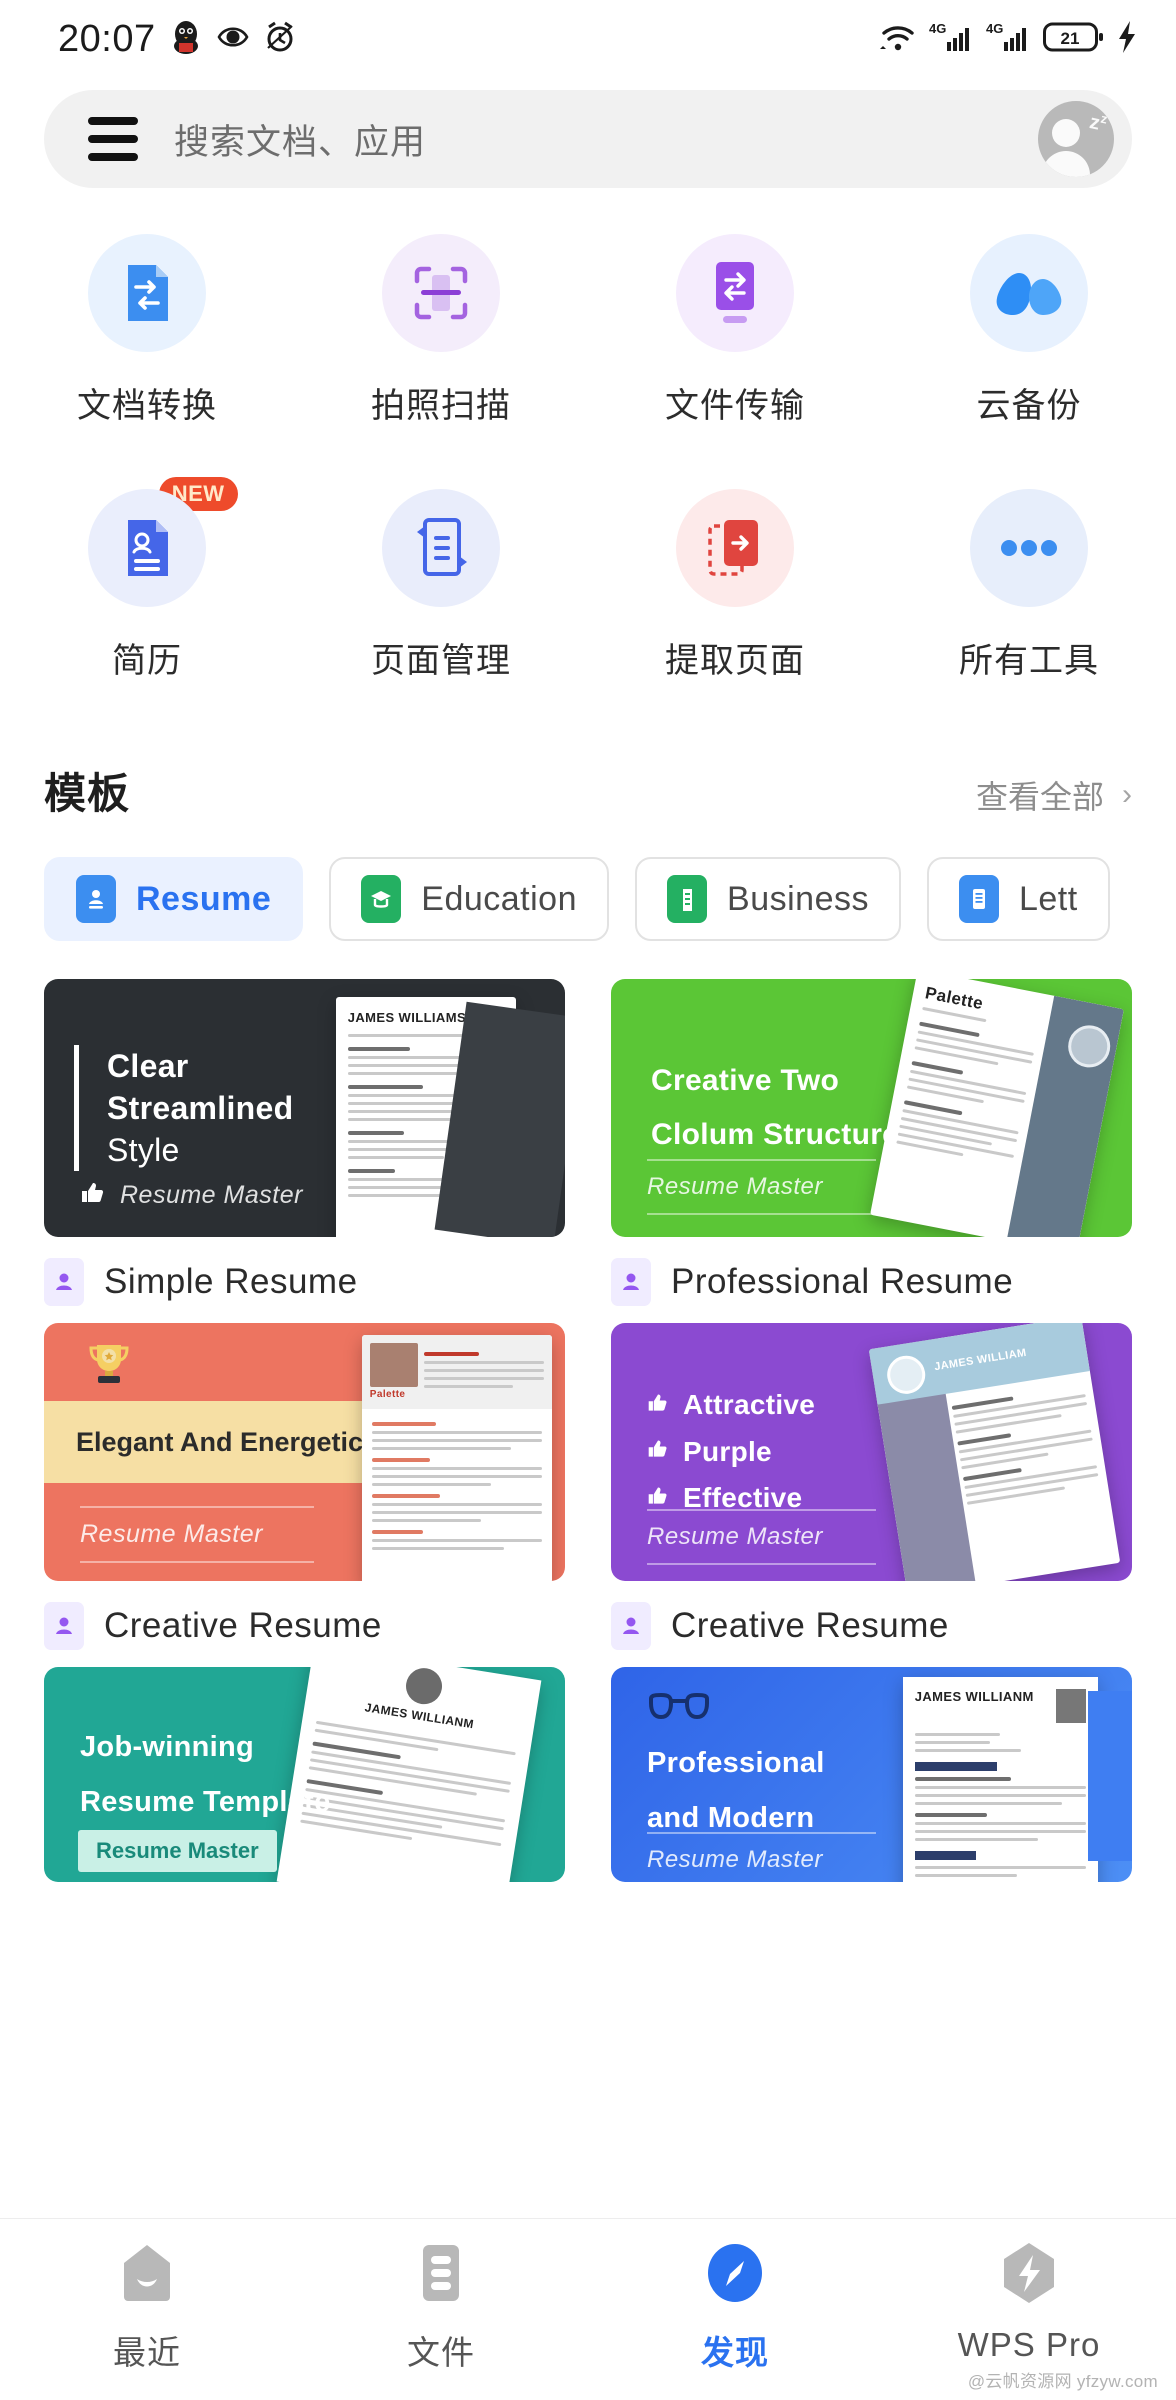 This screenshot has height=2400, width=1176. Describe the element at coordinates (147, 548) in the screenshot. I see `resume-icon` at that location.